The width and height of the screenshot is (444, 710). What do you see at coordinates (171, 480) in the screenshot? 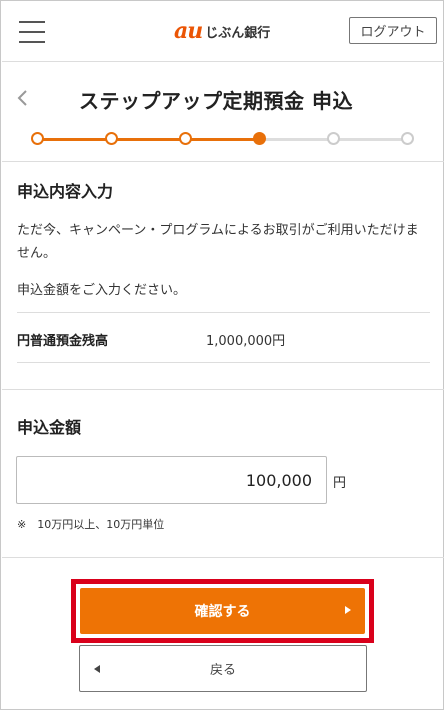
I see `amount-input` at bounding box center [171, 480].